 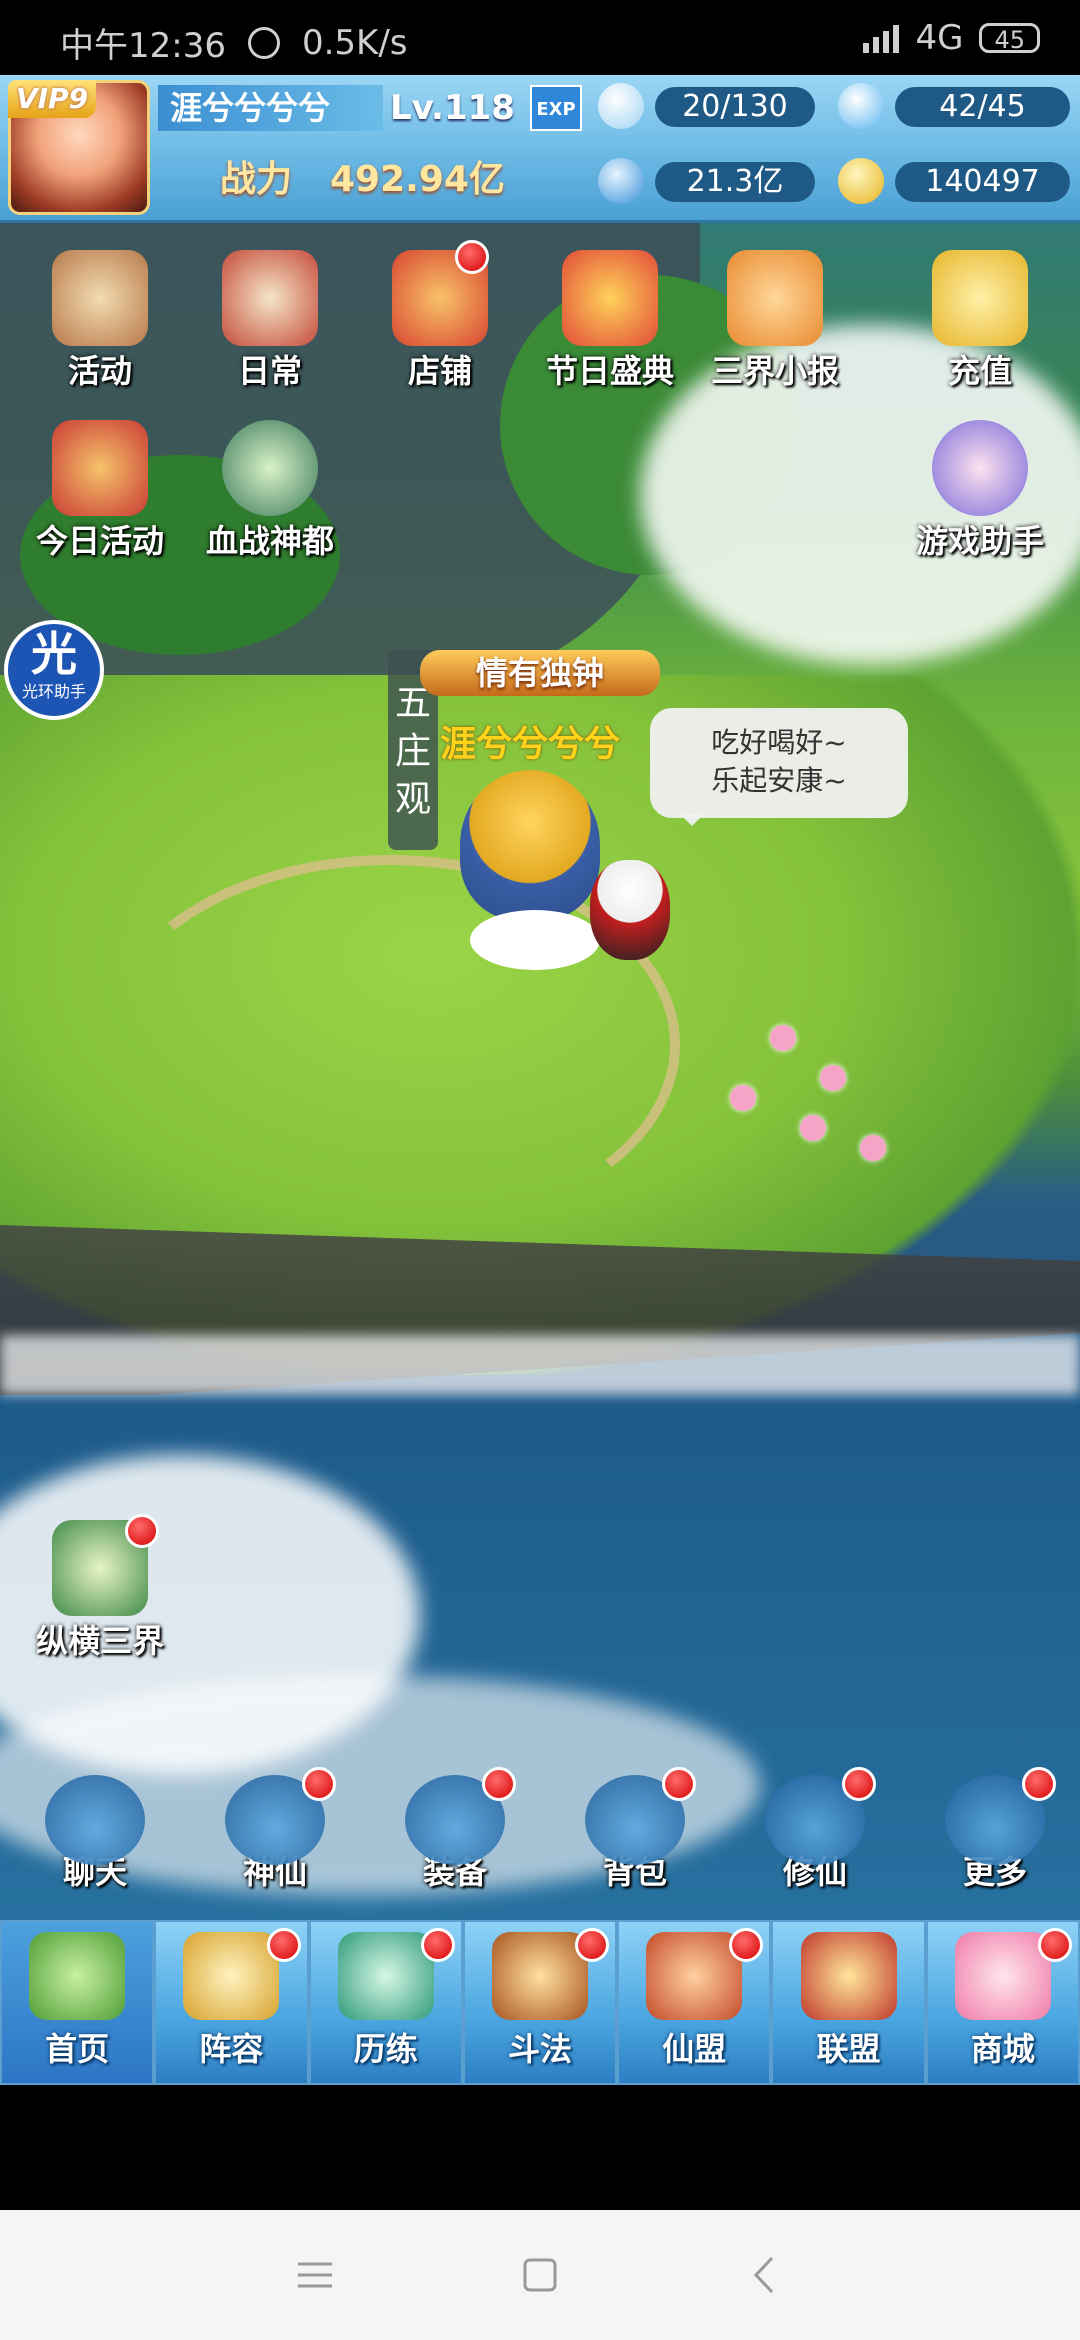 What do you see at coordinates (452, 108) in the screenshot?
I see `player-level: Lv.118` at bounding box center [452, 108].